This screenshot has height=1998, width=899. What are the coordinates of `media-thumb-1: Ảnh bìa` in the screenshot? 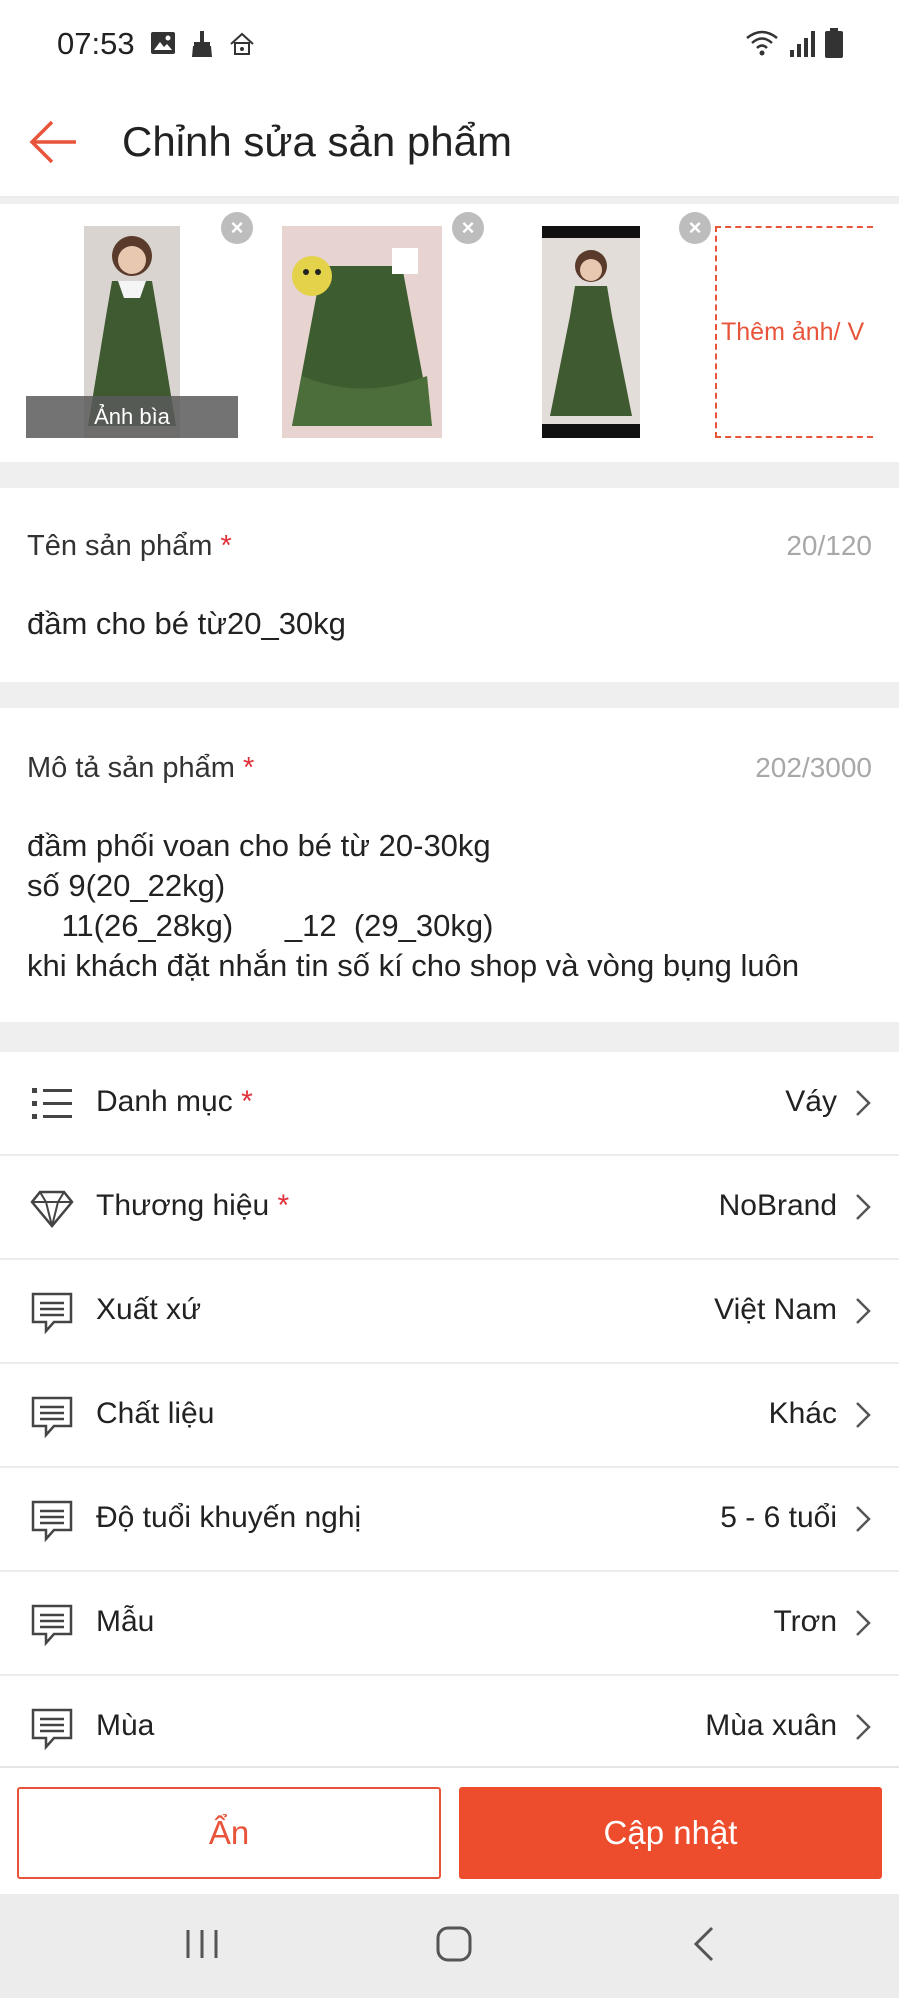 It's located at (132, 332).